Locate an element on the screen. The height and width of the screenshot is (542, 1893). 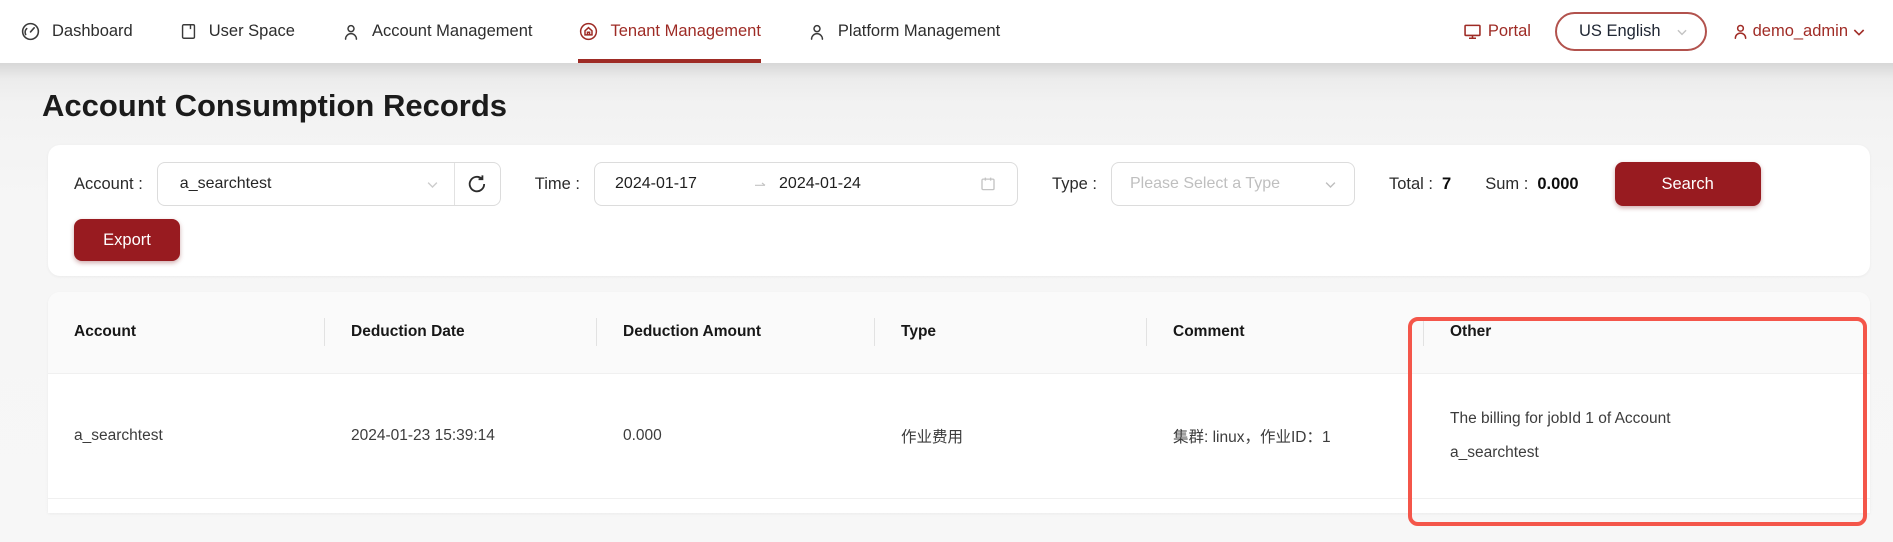
username: demo_admin is located at coordinates (1800, 31).